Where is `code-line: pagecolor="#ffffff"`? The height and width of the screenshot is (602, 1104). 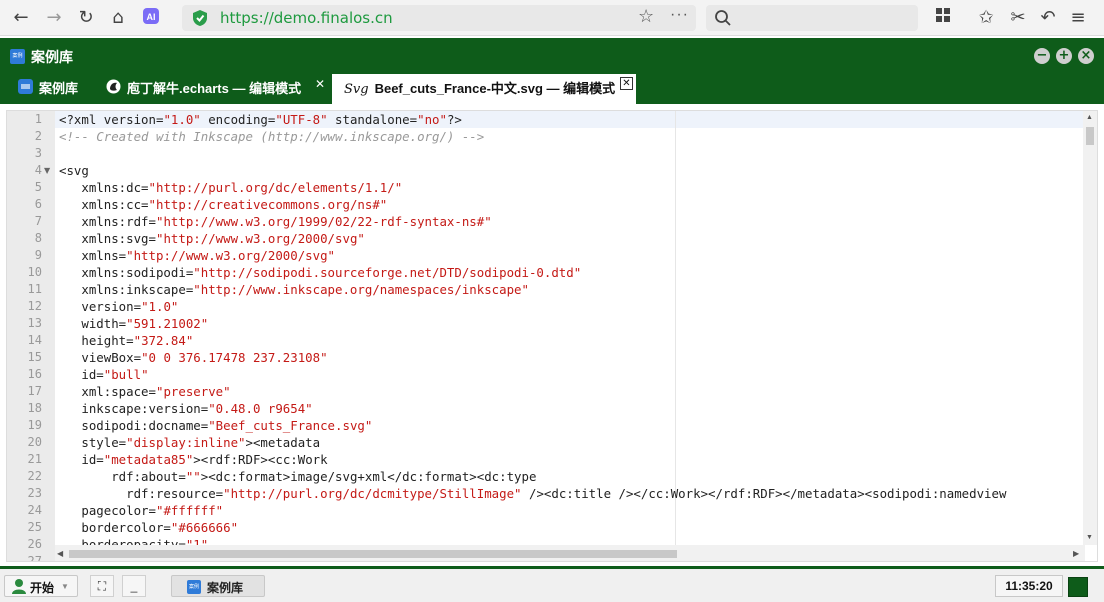
code-line: pagecolor="#ffffff" is located at coordinates (141, 510).